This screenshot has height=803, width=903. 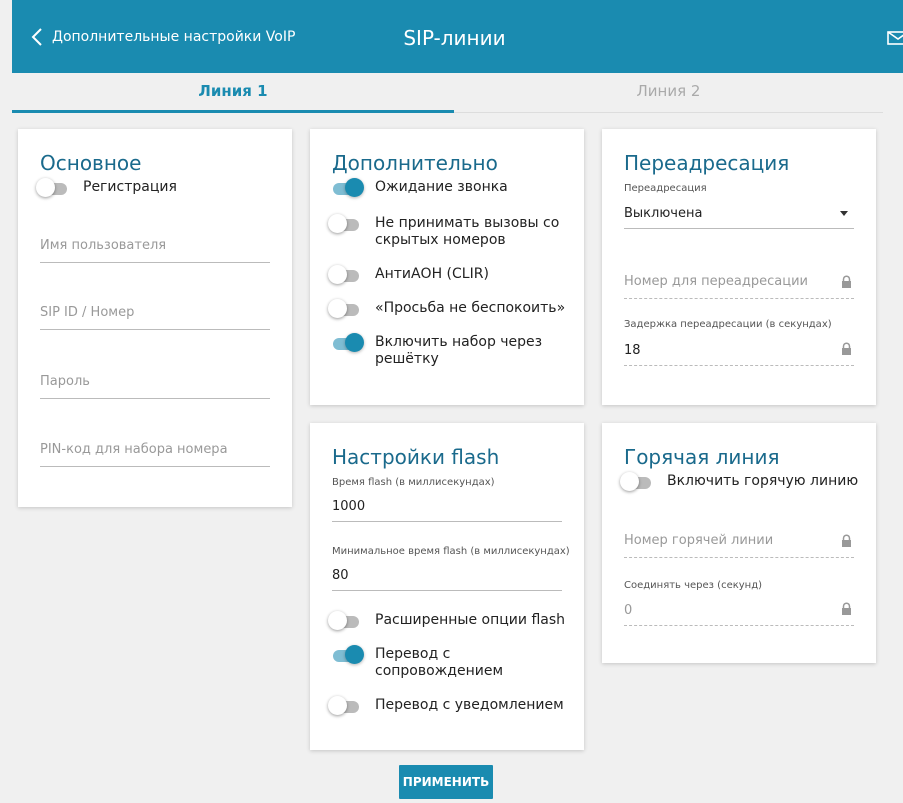 What do you see at coordinates (347, 187) in the screenshot?
I see `call-waiting-switch` at bounding box center [347, 187].